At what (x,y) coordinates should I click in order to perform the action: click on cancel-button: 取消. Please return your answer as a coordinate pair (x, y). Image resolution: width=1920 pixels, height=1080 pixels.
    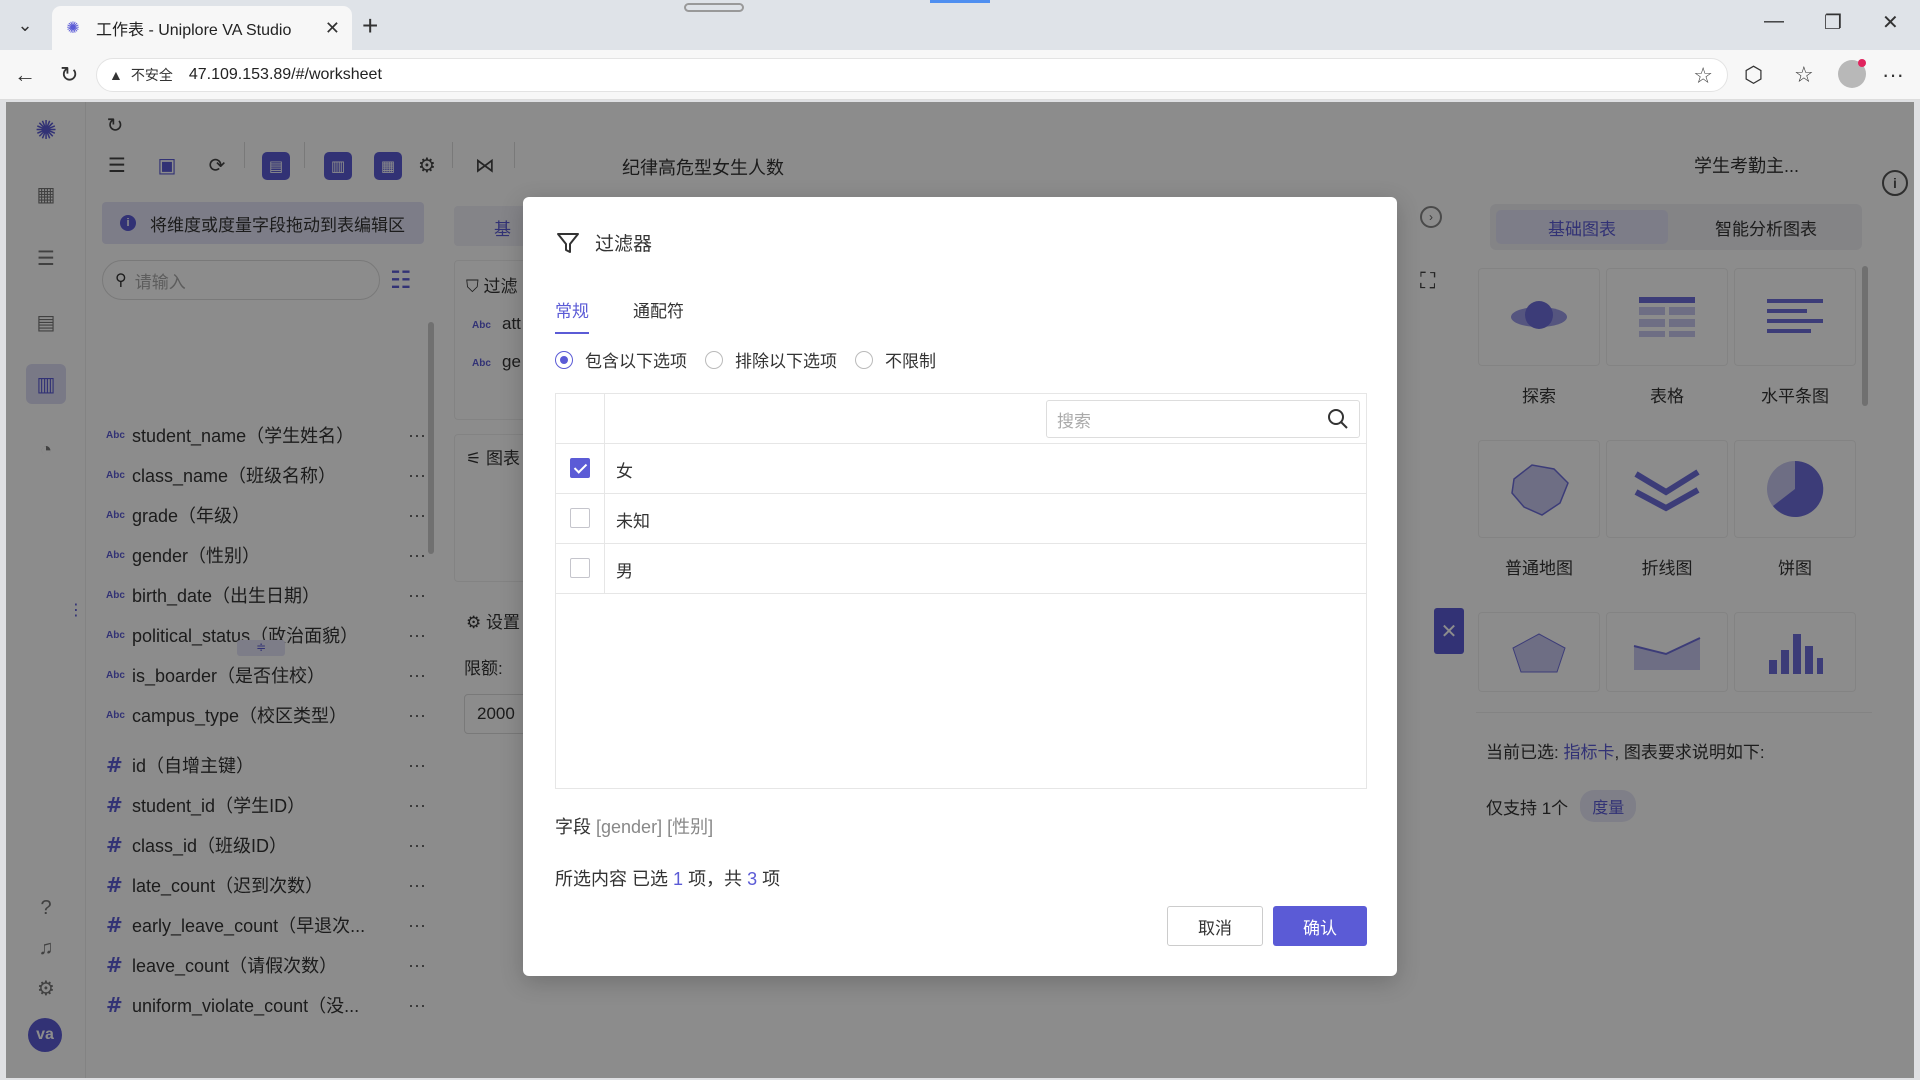
    Looking at the image, I should click on (1215, 926).